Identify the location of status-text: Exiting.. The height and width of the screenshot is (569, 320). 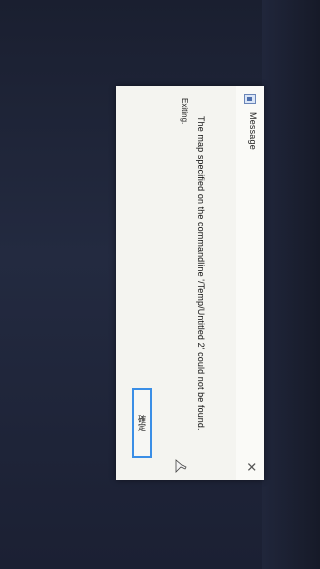
(184, 111).